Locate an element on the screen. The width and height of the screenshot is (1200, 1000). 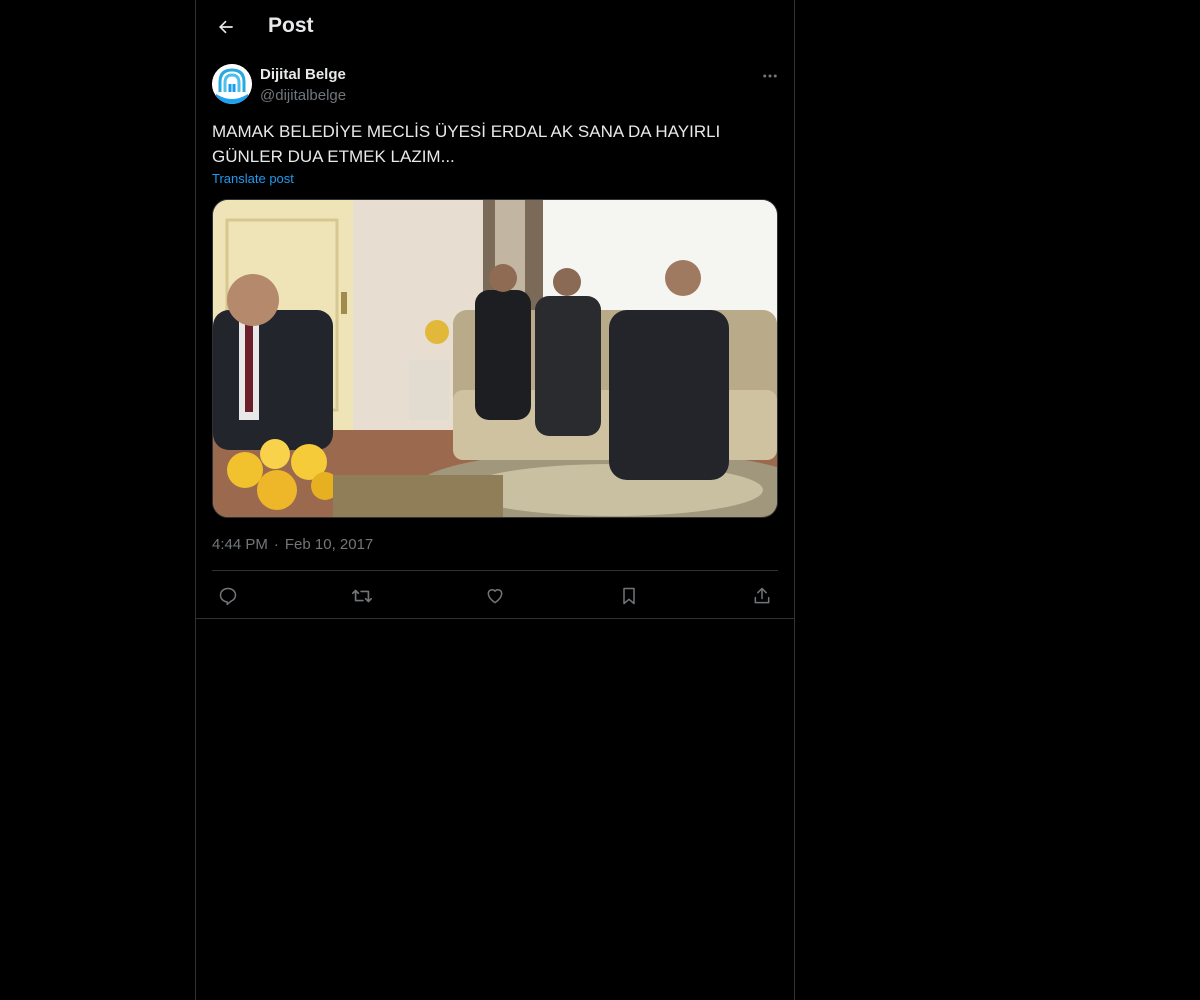
dijital-belge-logo-icon is located at coordinates (232, 84).